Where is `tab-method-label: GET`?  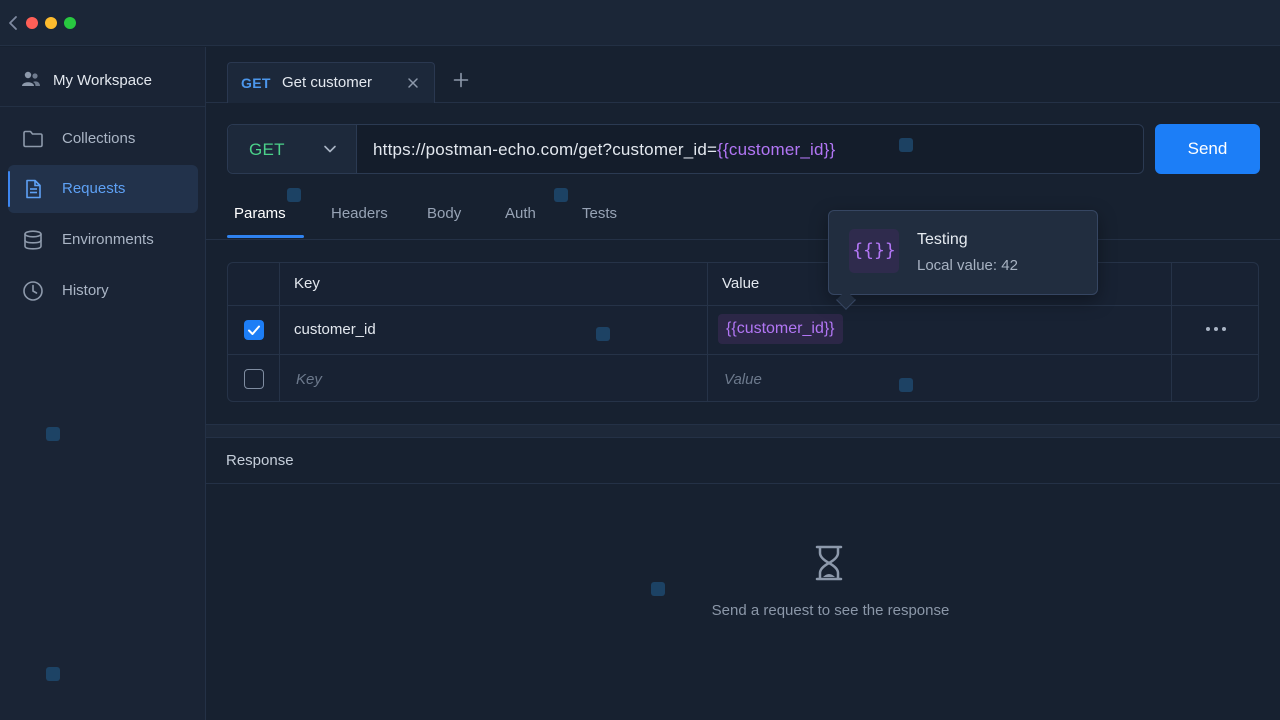
tab-method-label: GET is located at coordinates (256, 83).